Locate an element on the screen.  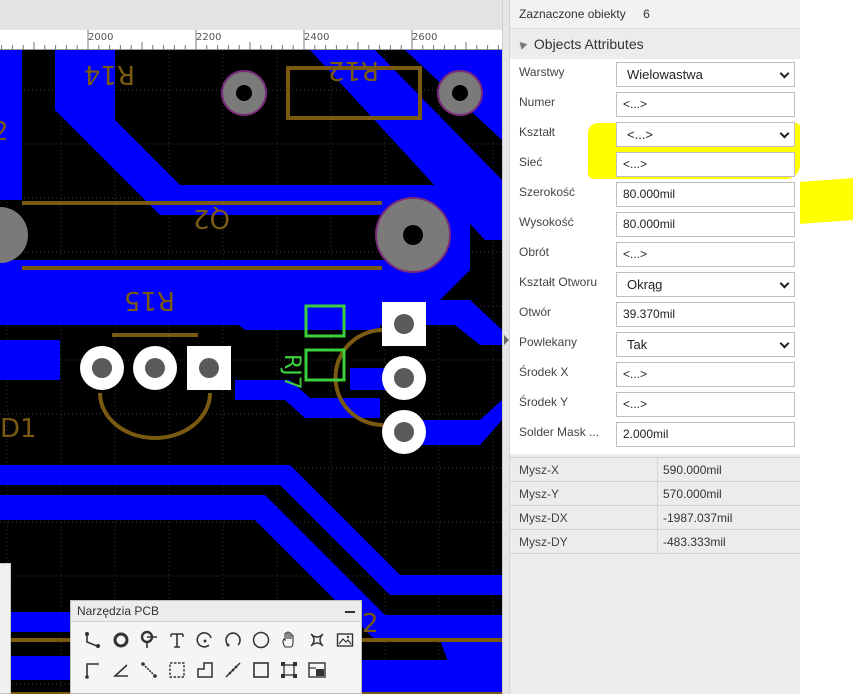
attr-row-hole: Otwór 39.370mil is located at coordinates (655, 315).